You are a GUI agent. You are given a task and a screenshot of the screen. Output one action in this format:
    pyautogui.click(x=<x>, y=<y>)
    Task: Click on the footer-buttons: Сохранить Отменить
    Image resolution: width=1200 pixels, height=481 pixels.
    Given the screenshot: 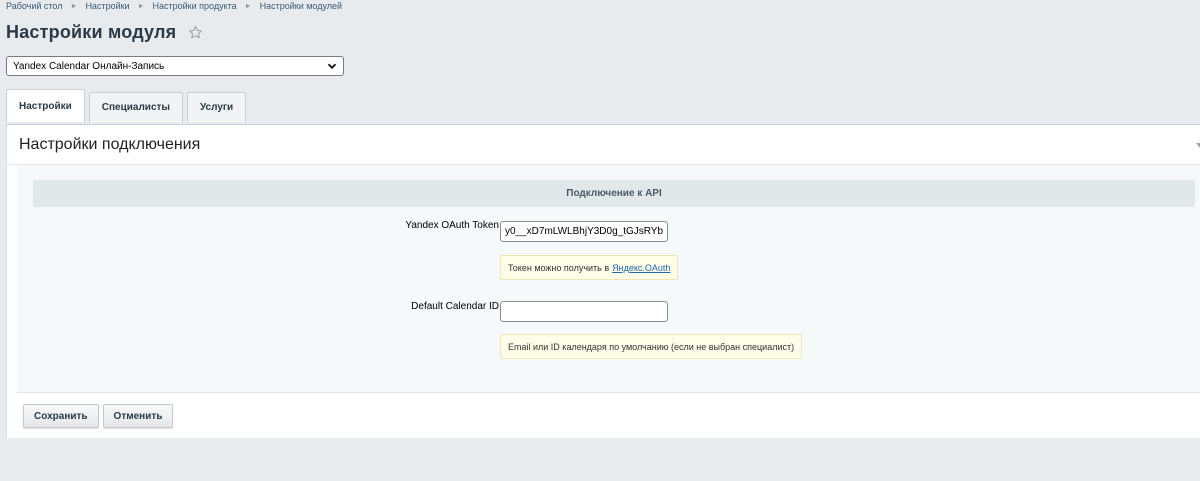 What is the action you would take?
    pyautogui.click(x=100, y=416)
    